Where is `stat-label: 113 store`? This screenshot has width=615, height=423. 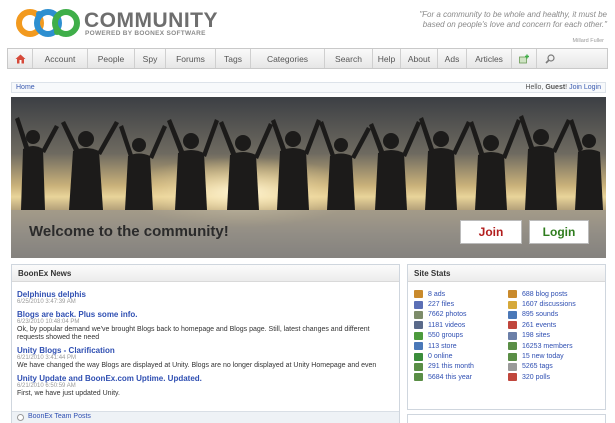 stat-label: 113 store is located at coordinates (442, 346).